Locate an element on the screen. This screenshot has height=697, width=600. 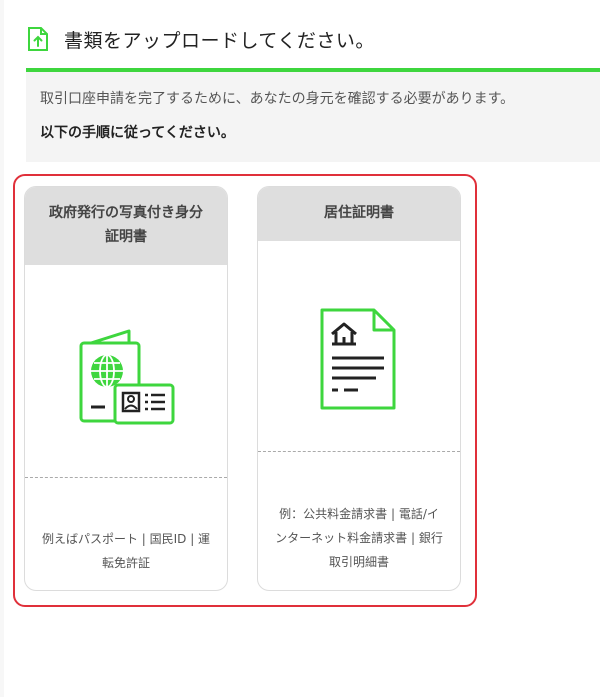
instructions-text: 取引口座申請を完了するために、あなたの身元を確認する必要があります。 is located at coordinates (277, 99).